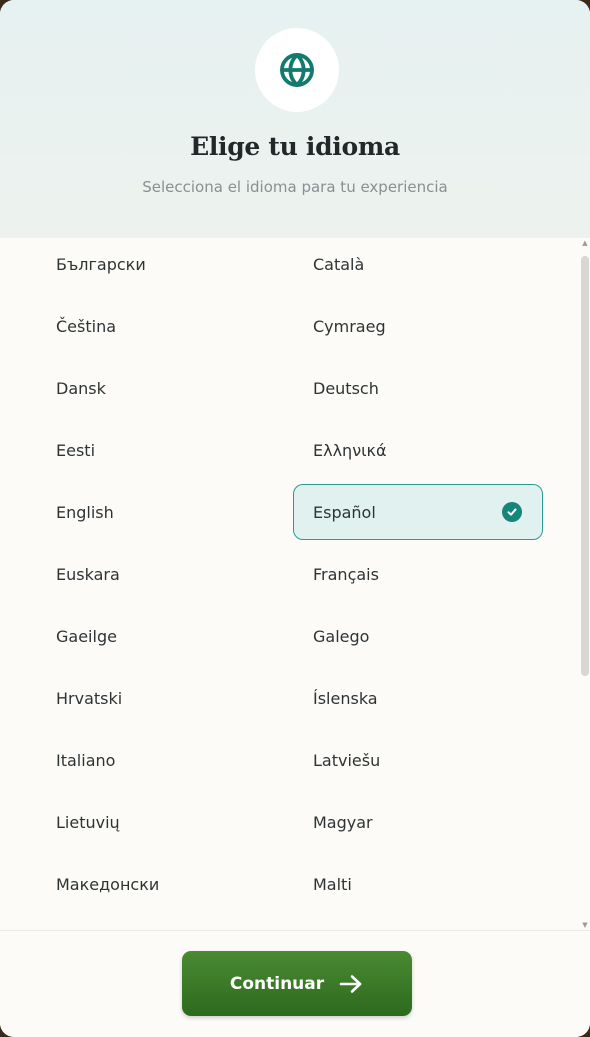  What do you see at coordinates (418, 574) in the screenshot?
I see `language-option: Français` at bounding box center [418, 574].